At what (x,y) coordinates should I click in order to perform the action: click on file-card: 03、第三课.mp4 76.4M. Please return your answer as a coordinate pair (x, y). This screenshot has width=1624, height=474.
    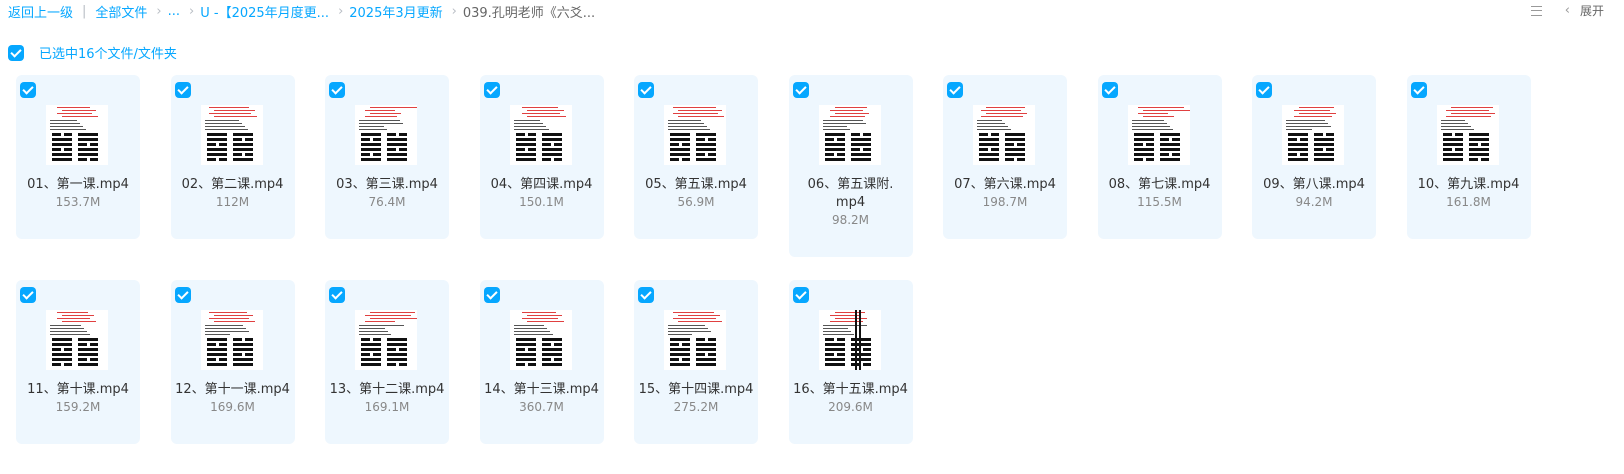
    Looking at the image, I should click on (387, 157).